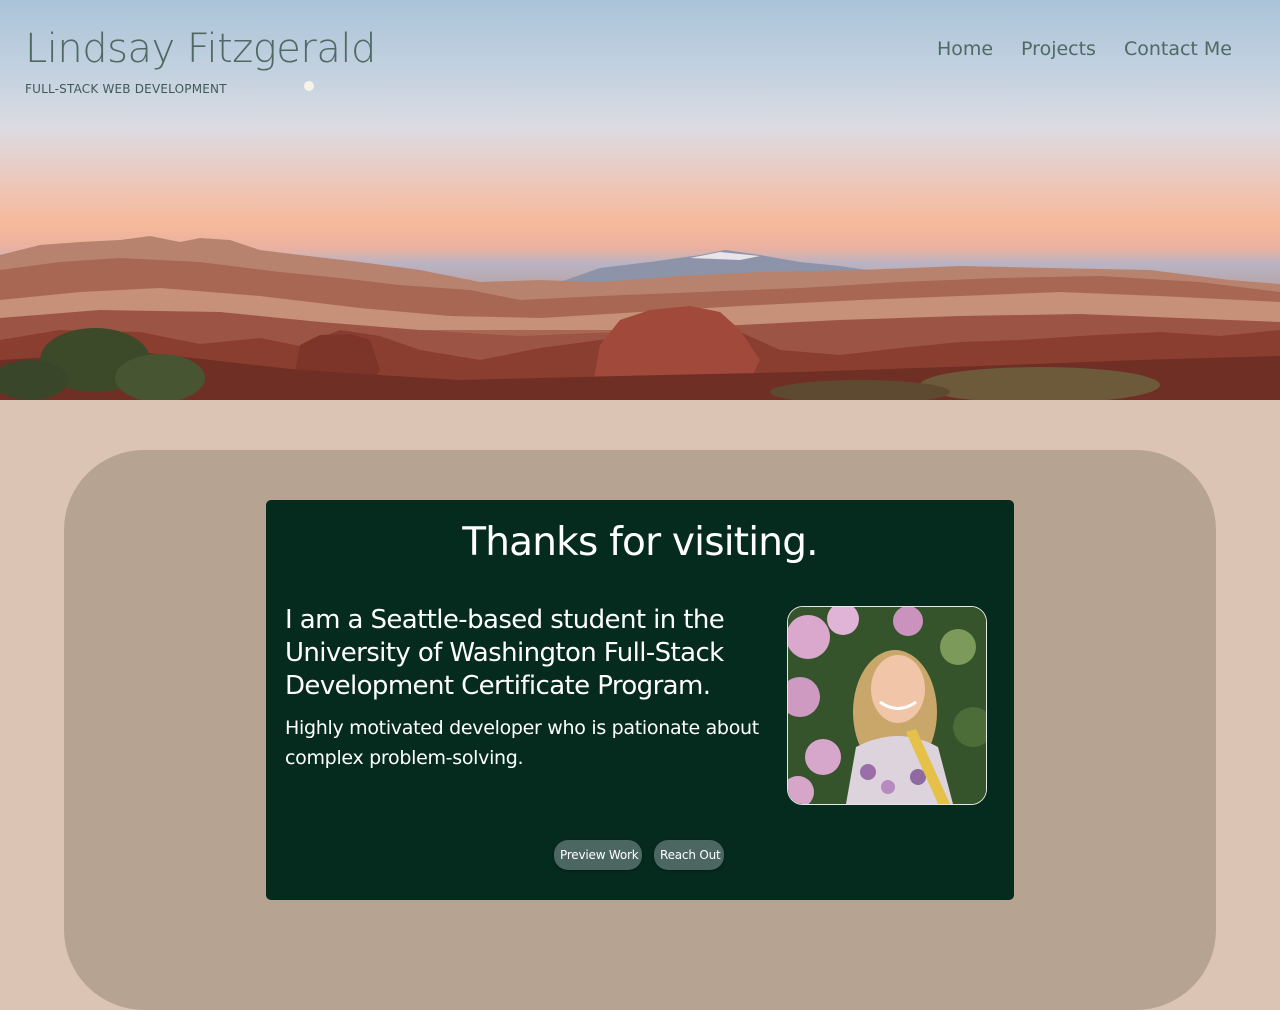 Image resolution: width=1280 pixels, height=1010 pixels. Describe the element at coordinates (640, 542) in the screenshot. I see `about-heading: Thanks for visiting.` at that location.